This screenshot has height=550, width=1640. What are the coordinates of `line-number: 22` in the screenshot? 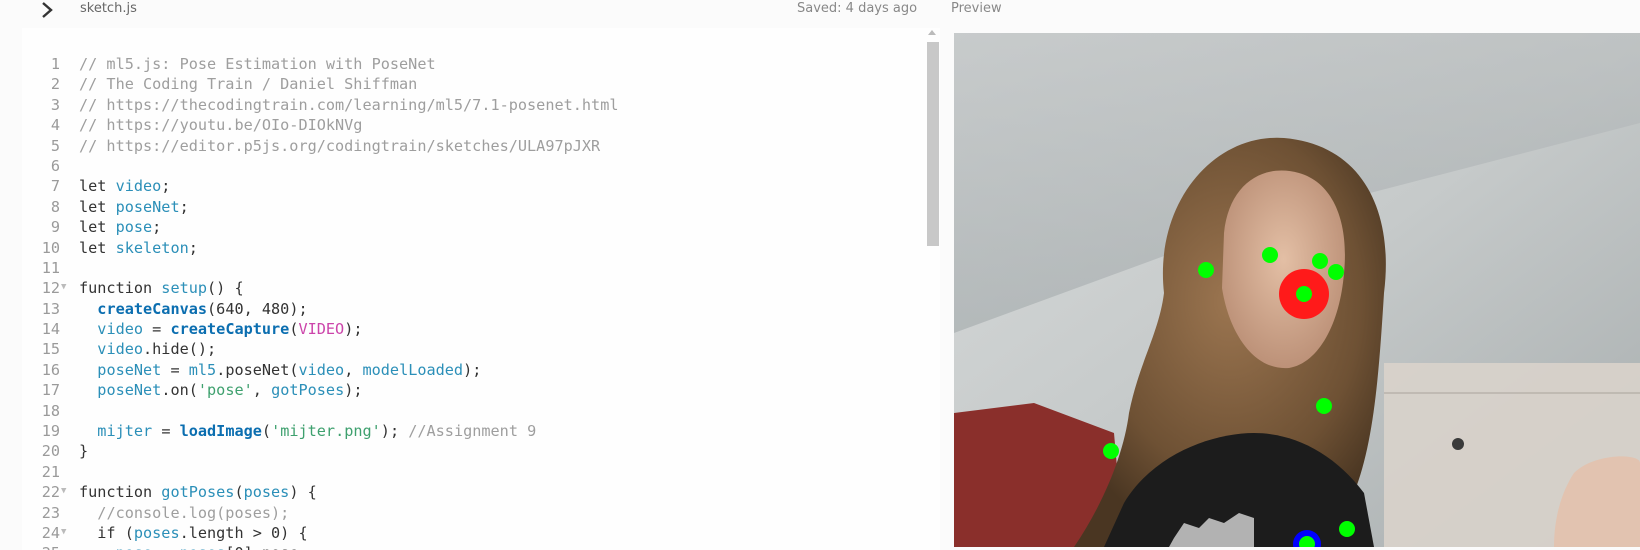 It's located at (50, 492).